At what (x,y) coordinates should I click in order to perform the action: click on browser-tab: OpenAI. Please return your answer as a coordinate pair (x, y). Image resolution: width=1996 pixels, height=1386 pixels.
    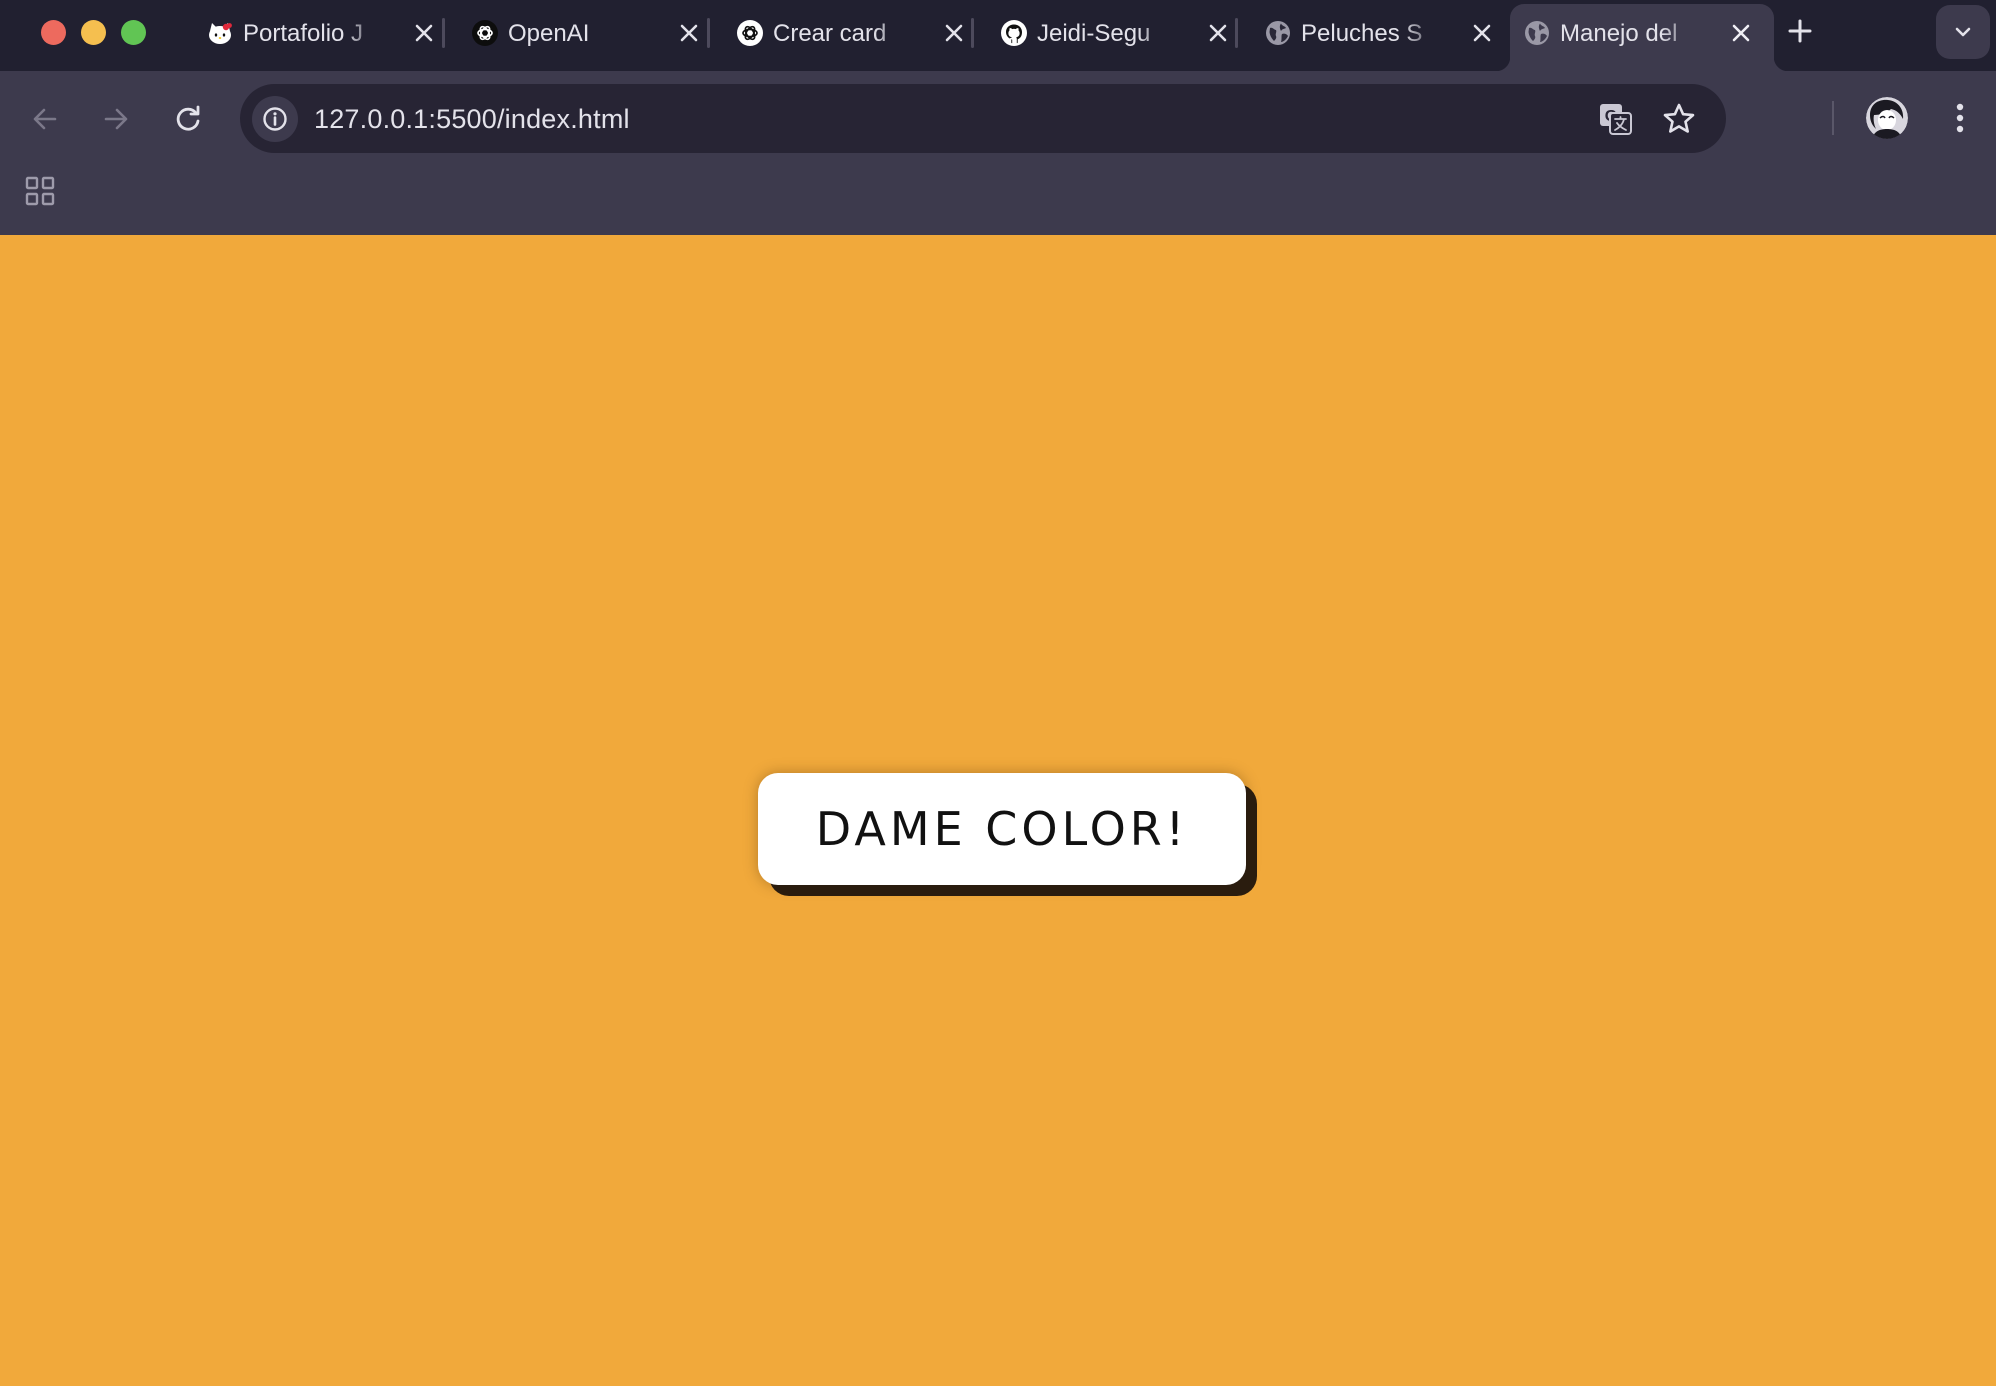
    Looking at the image, I should click on (590, 37).